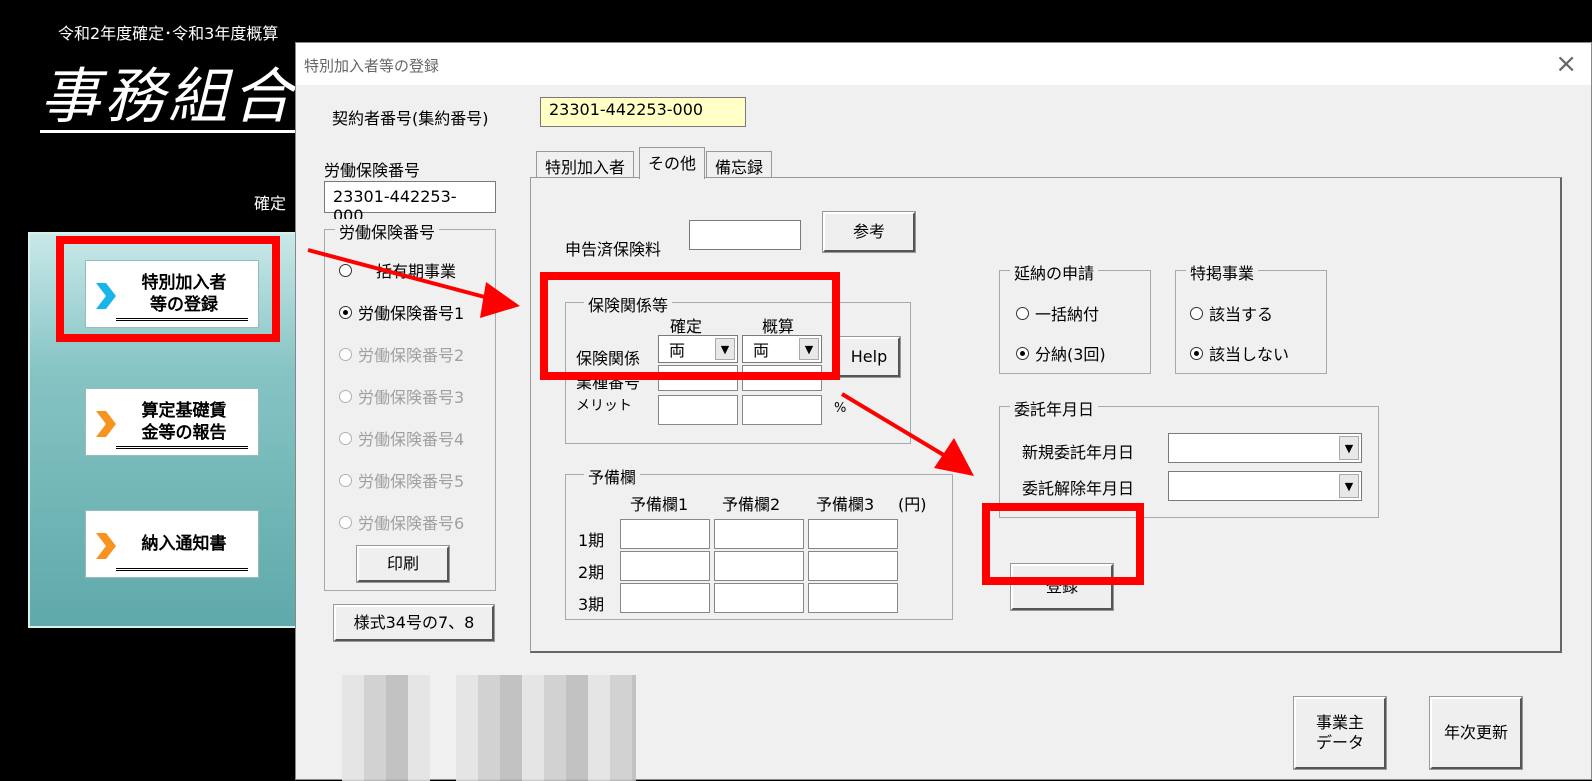 The image size is (1592, 781). What do you see at coordinates (672, 163) in the screenshot?
I see `tab-sonota: その他` at bounding box center [672, 163].